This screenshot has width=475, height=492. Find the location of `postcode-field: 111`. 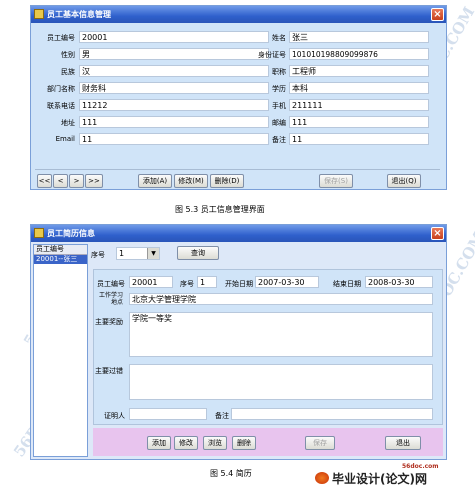

postcode-field: 111 is located at coordinates (359, 122).